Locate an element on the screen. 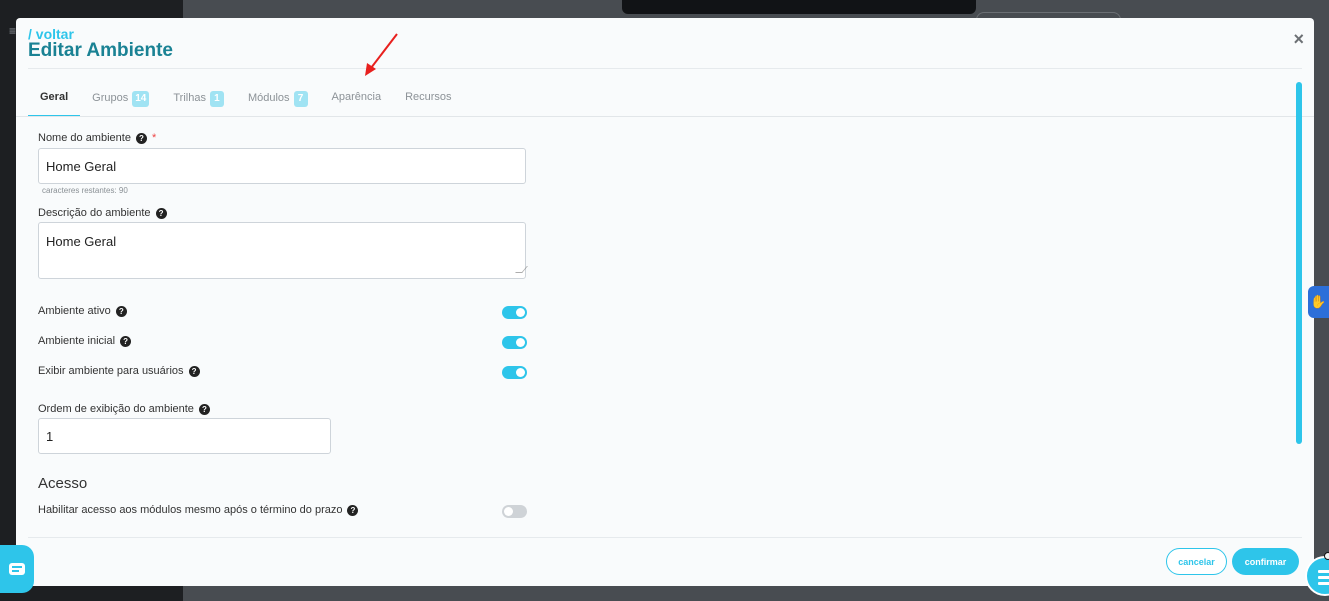 Image resolution: width=1329 pixels, height=601 pixels. access-section-title: Acesso is located at coordinates (63, 483).